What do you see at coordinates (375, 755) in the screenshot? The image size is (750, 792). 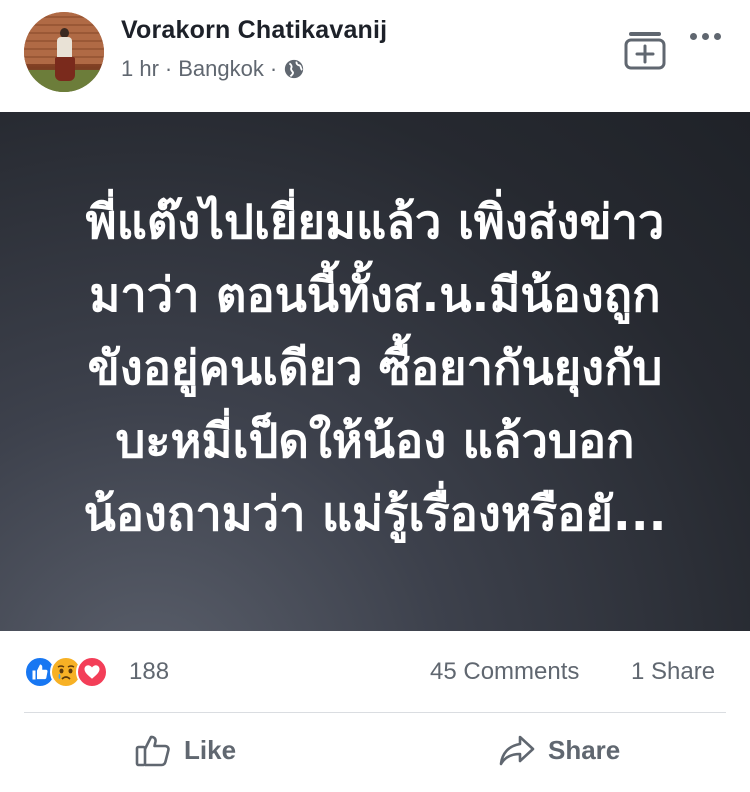 I see `post-actions-bar: Like Share` at bounding box center [375, 755].